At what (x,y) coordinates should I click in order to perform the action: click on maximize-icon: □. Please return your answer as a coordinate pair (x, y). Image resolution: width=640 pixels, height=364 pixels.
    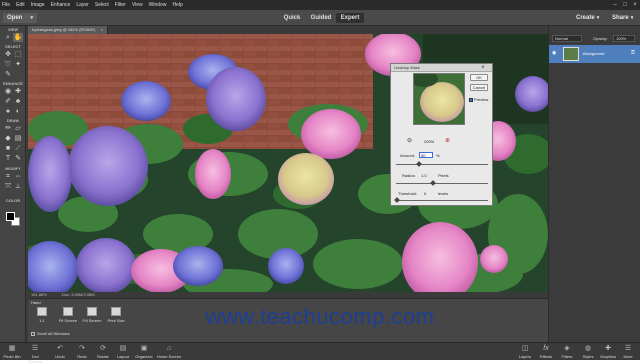
    Looking at the image, I should click on (625, 5).